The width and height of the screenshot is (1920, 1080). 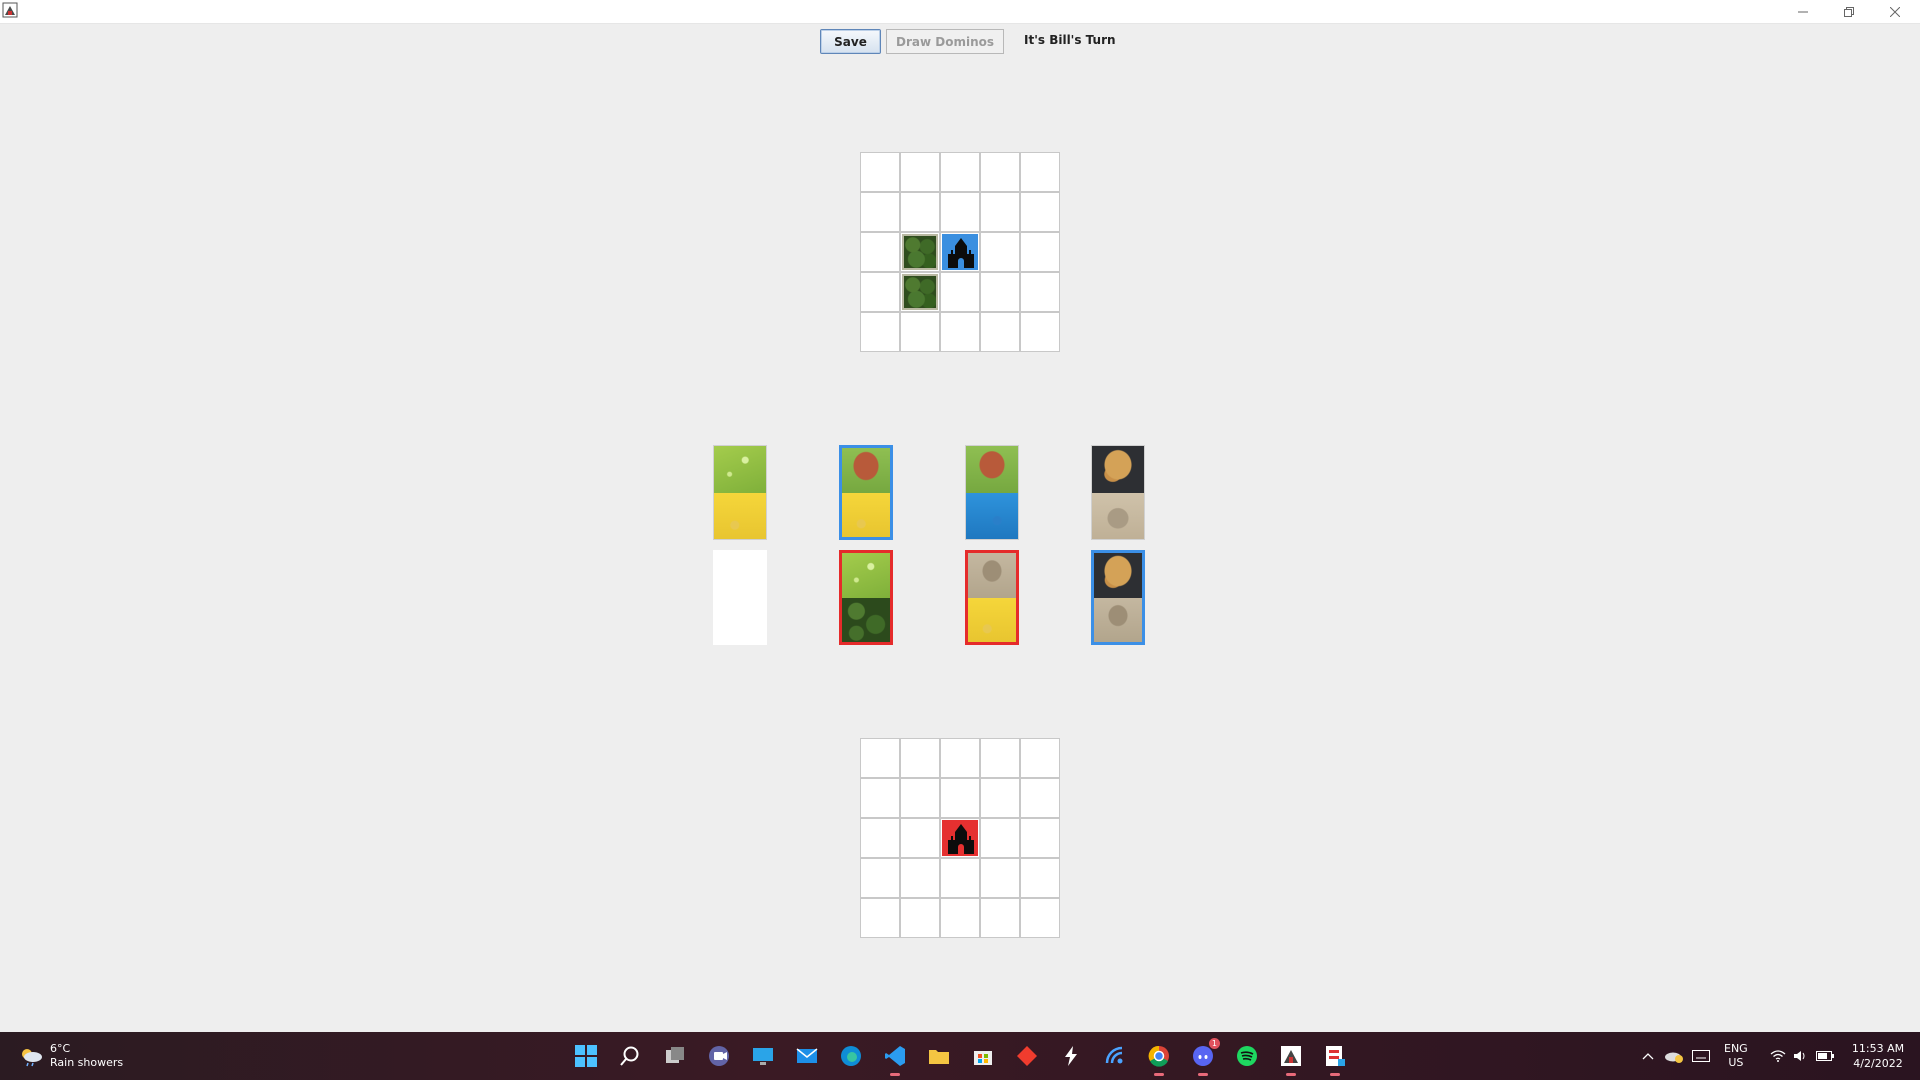 I want to click on bolt-icon, so click(x=1071, y=1056).